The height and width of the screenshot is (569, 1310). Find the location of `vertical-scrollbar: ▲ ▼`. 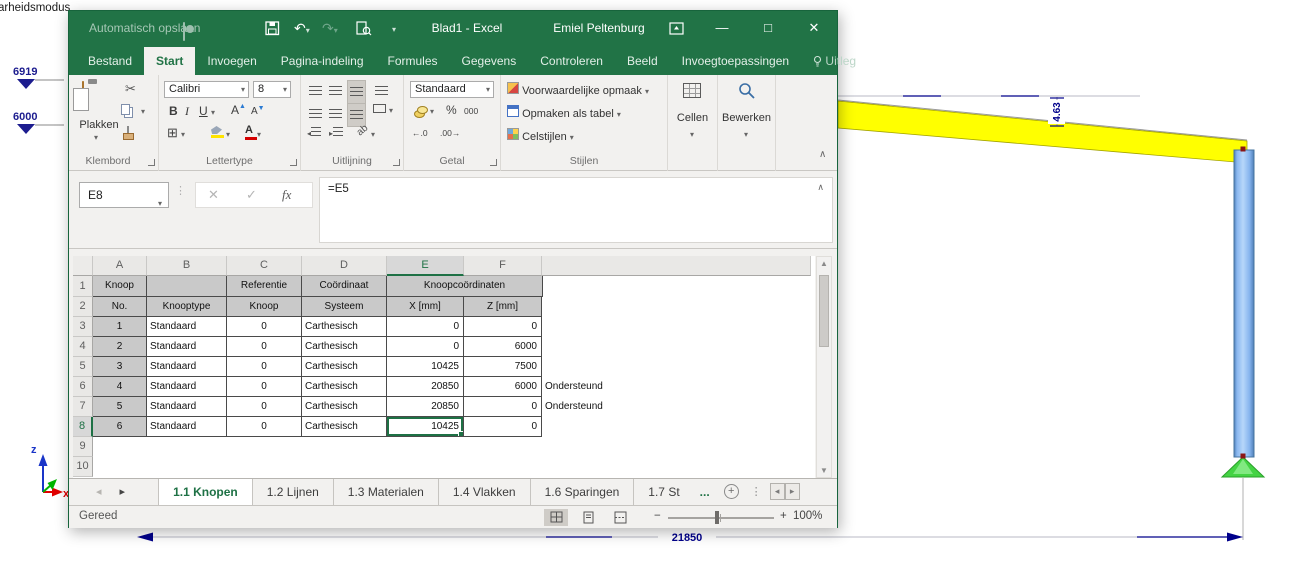

vertical-scrollbar: ▲ ▼ is located at coordinates (824, 367).